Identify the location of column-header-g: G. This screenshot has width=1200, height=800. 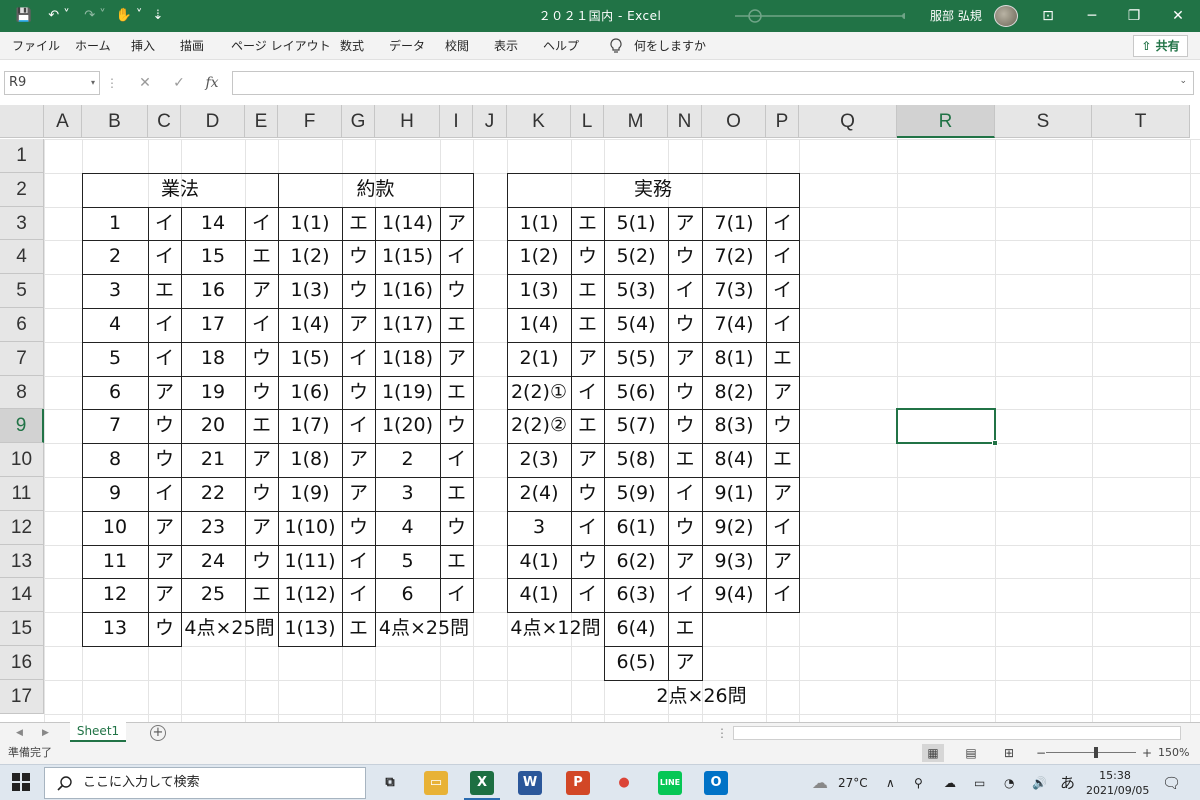
(358, 121).